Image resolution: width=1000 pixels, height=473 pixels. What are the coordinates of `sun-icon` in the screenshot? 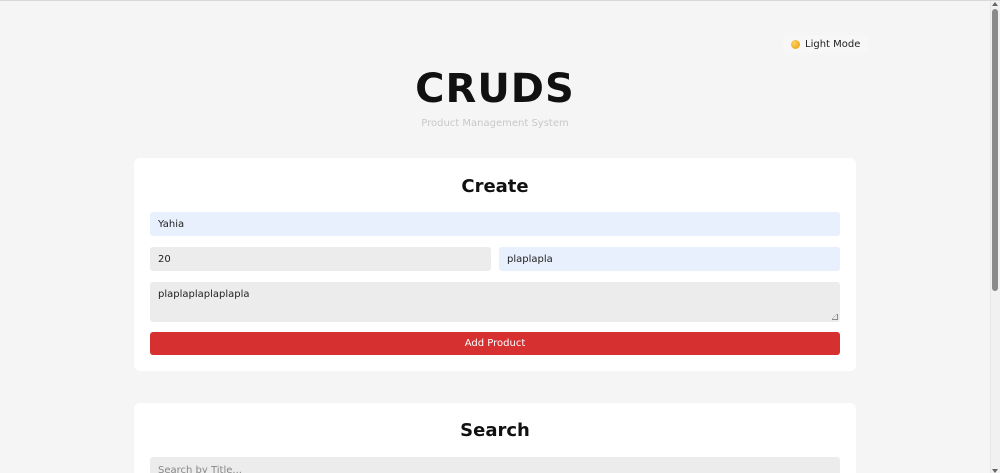 It's located at (795, 44).